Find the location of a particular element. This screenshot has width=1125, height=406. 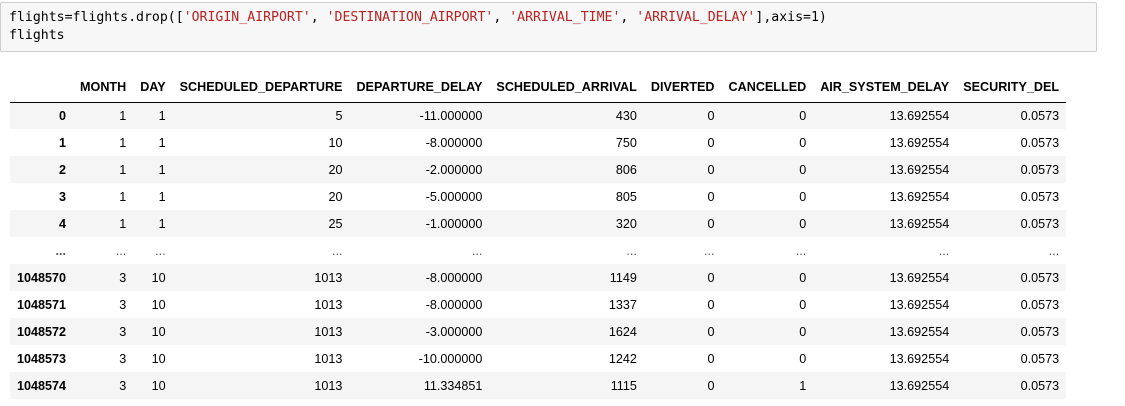

code-string-token: 'ORIGIN_AIRPORT' is located at coordinates (247, 17).